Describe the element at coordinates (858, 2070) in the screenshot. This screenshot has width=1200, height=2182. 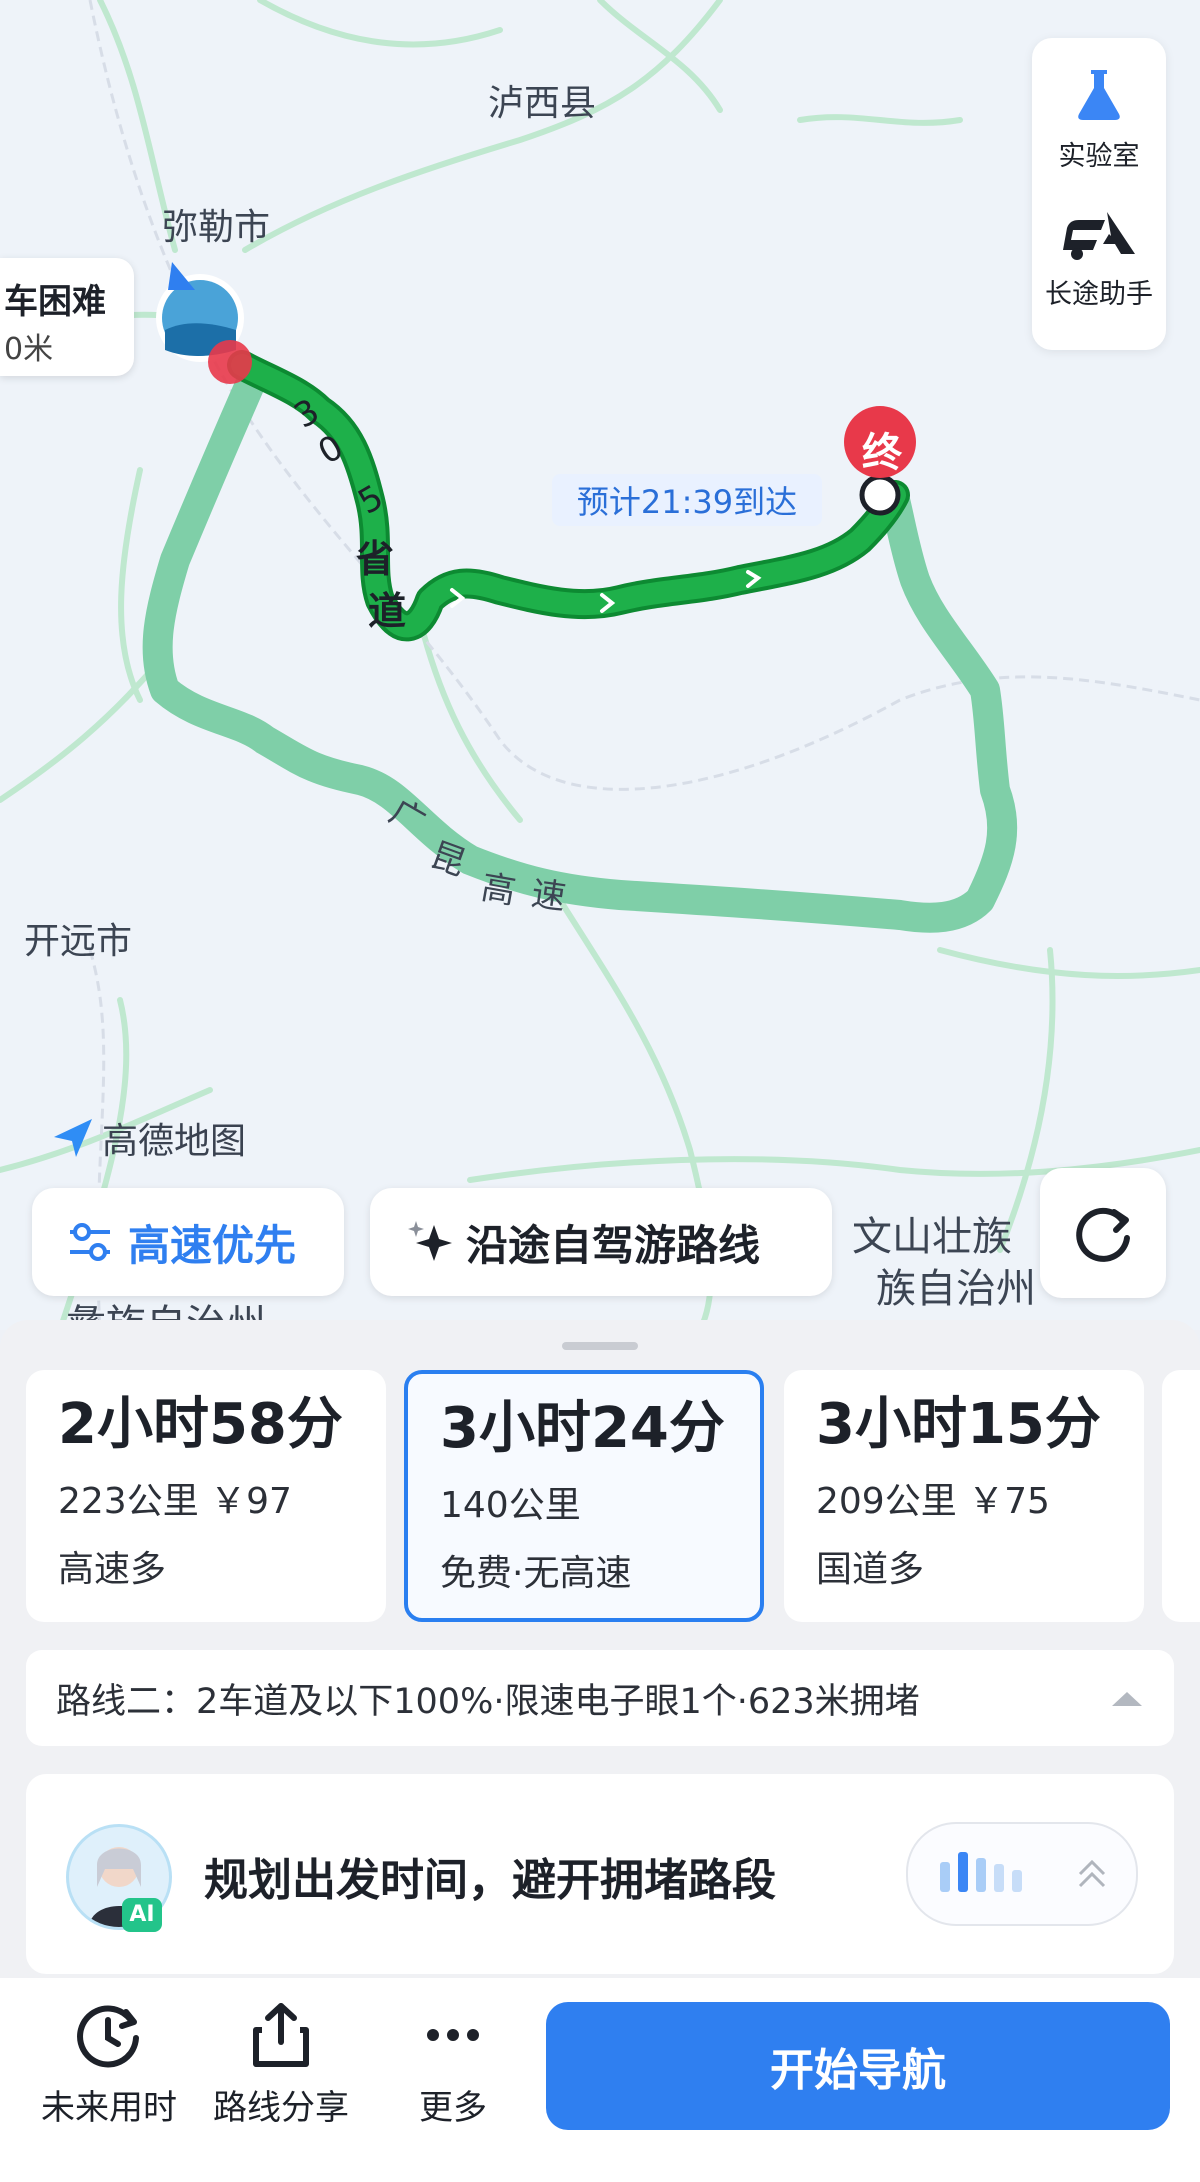
I see `start-navigation-label: 开始导航` at that location.